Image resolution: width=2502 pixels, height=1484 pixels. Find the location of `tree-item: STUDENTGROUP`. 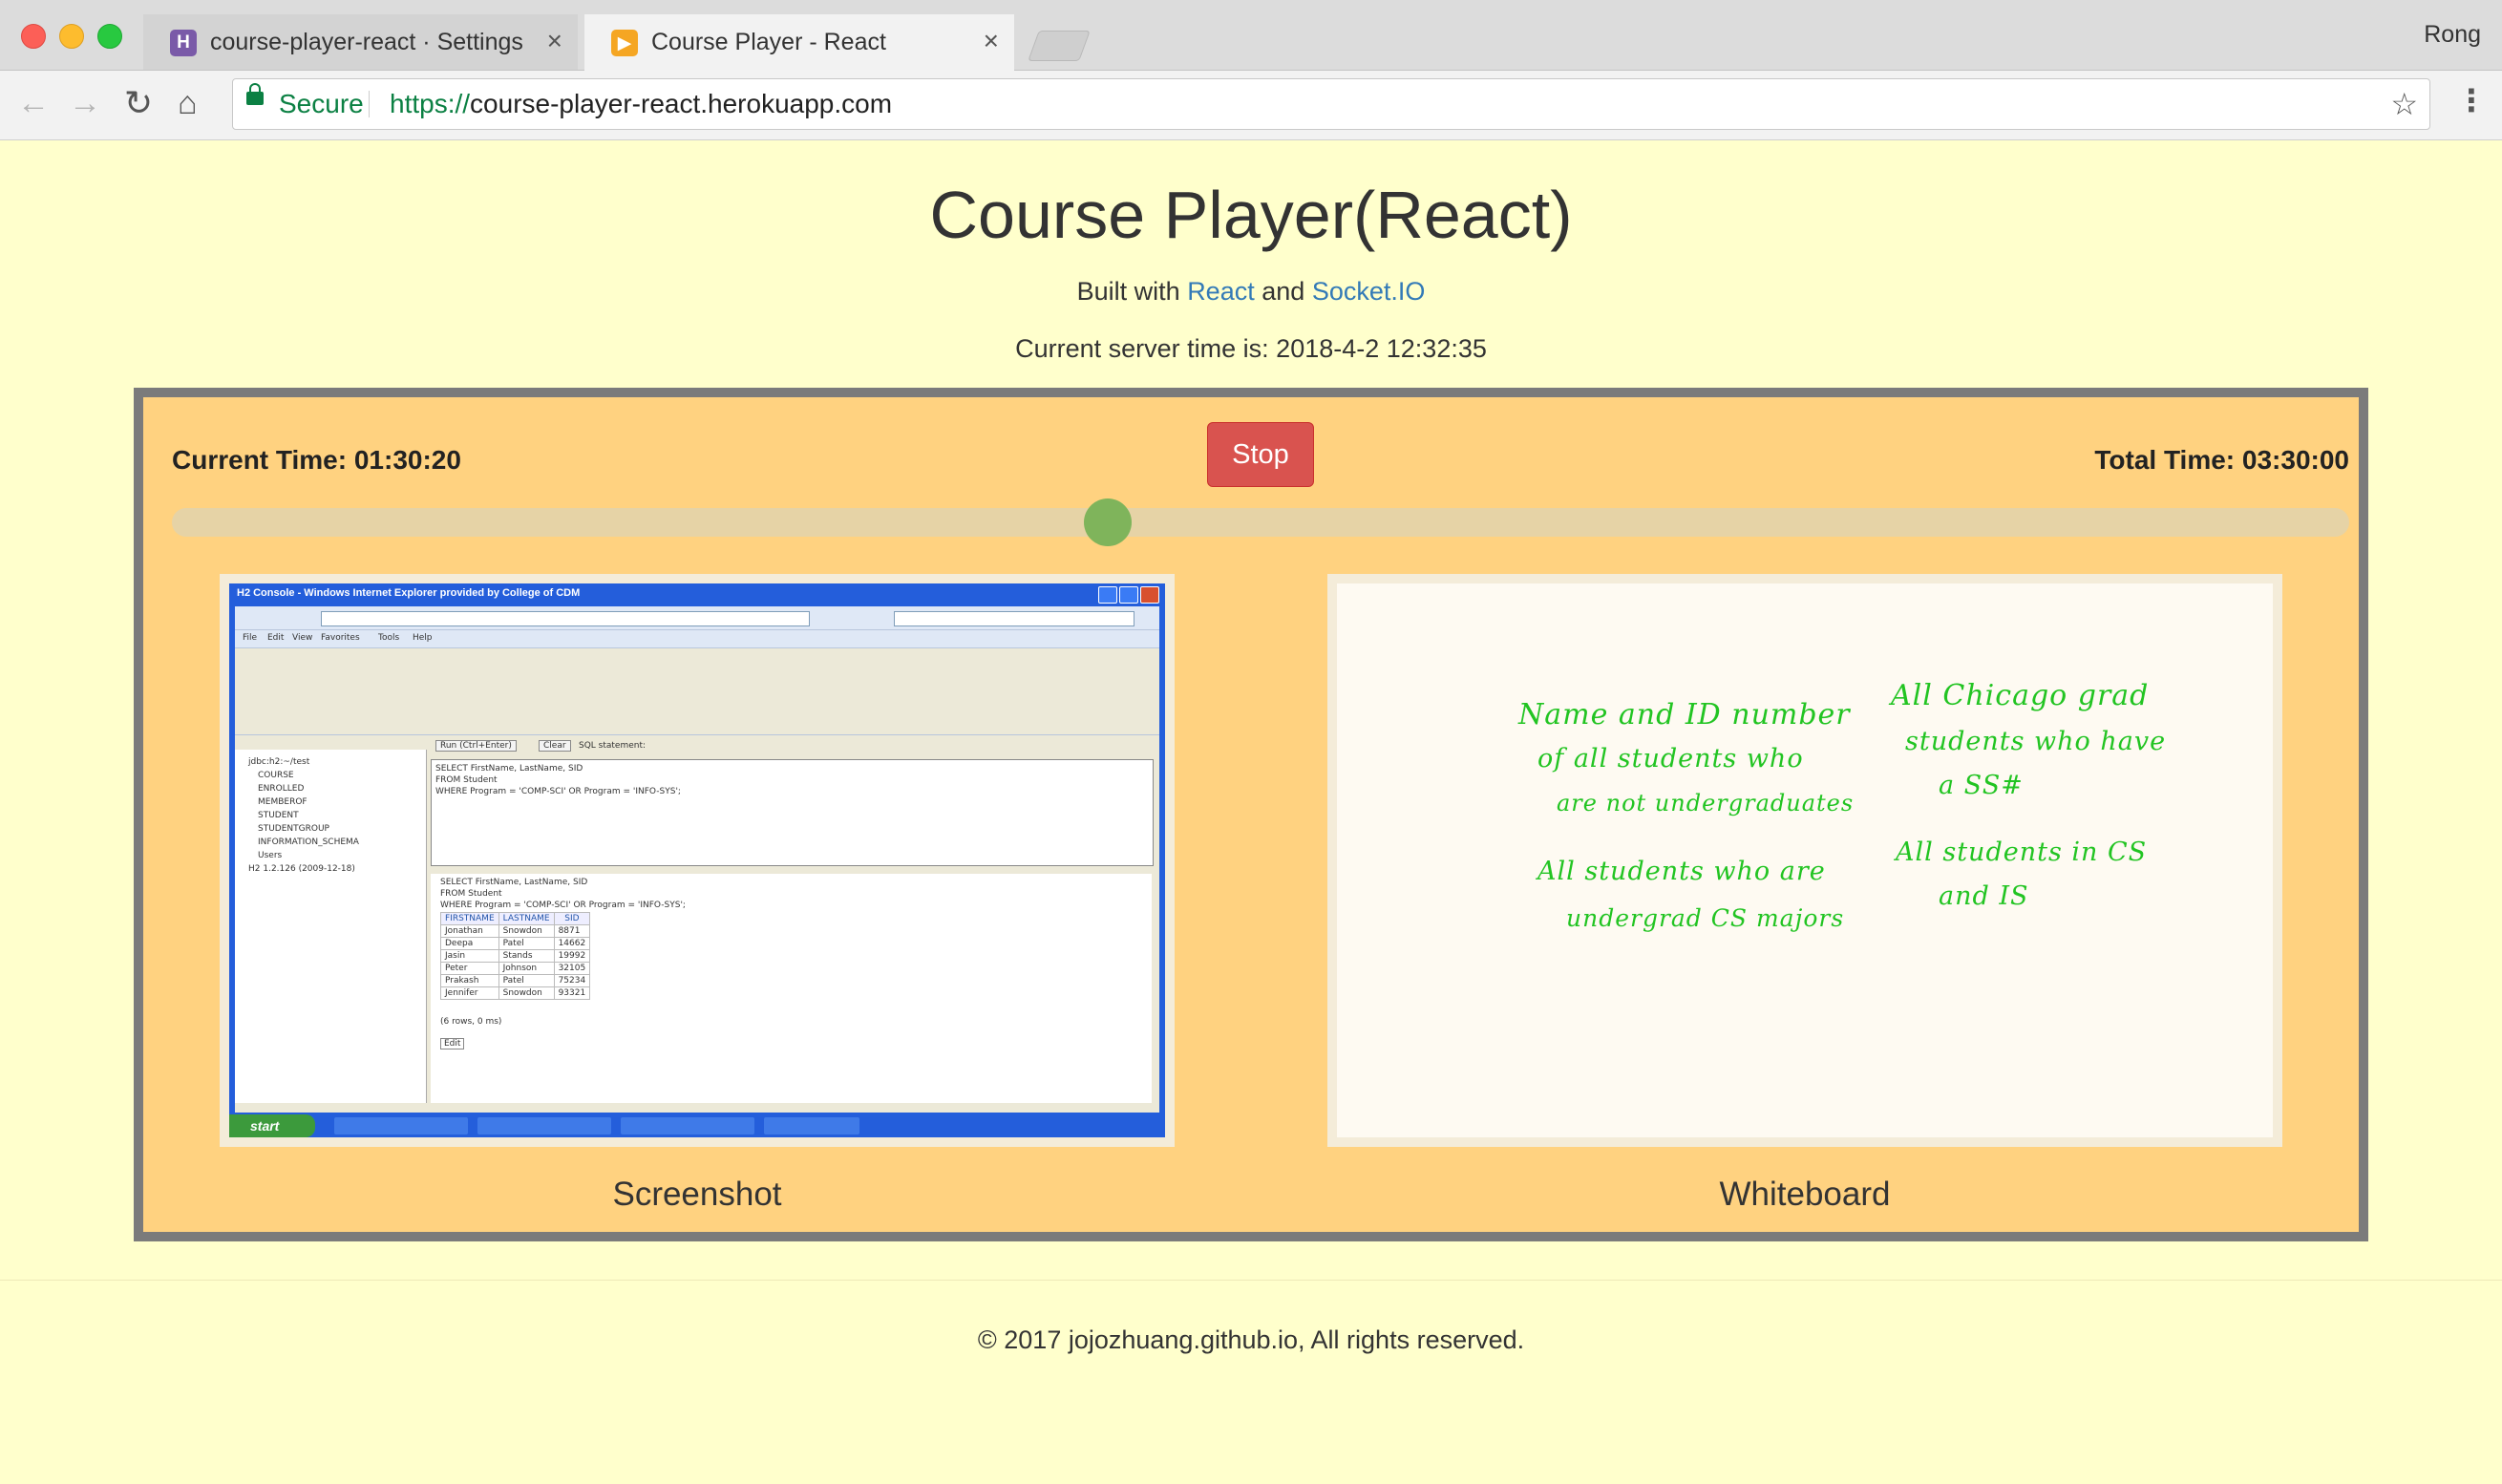

tree-item: STUDENTGROUP is located at coordinates (293, 829).